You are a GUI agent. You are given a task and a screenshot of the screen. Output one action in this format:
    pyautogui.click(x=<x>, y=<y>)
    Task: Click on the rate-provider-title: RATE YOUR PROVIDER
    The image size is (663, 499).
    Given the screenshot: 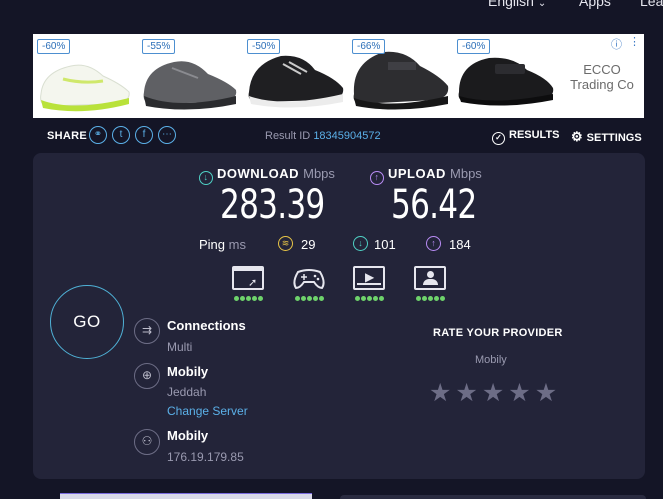 What is the action you would take?
    pyautogui.click(x=498, y=333)
    